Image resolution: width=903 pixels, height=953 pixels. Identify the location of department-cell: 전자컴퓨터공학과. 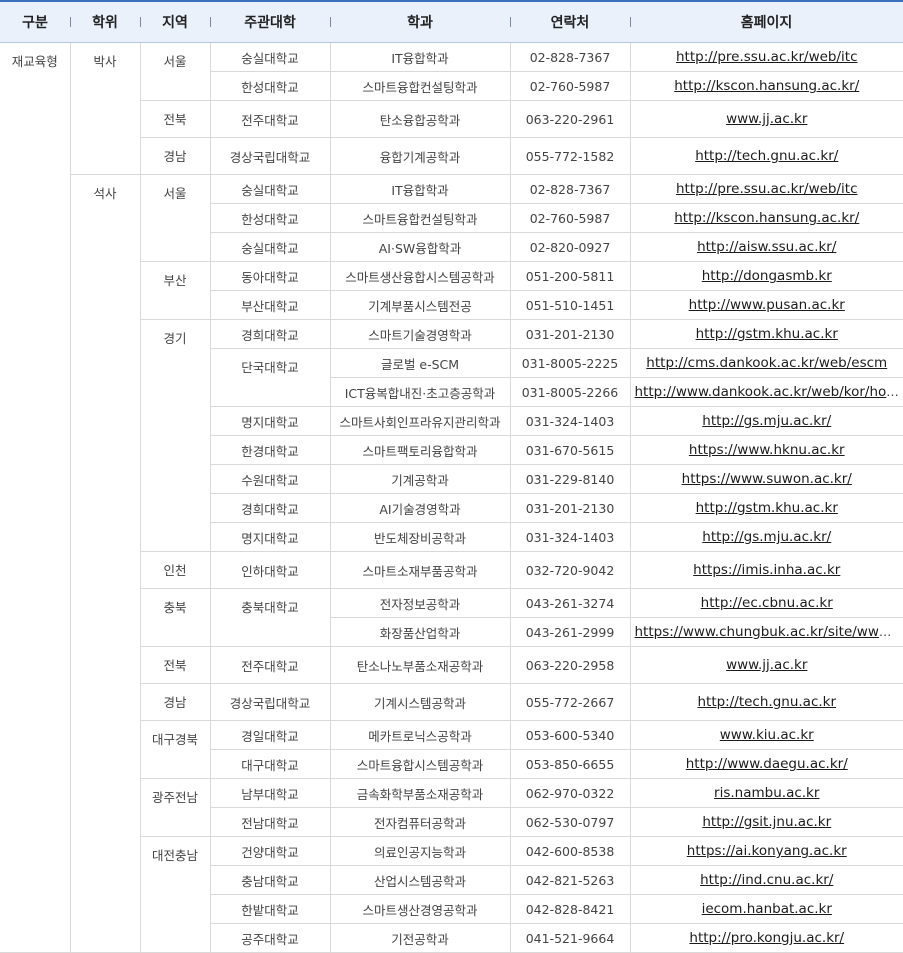
(420, 822).